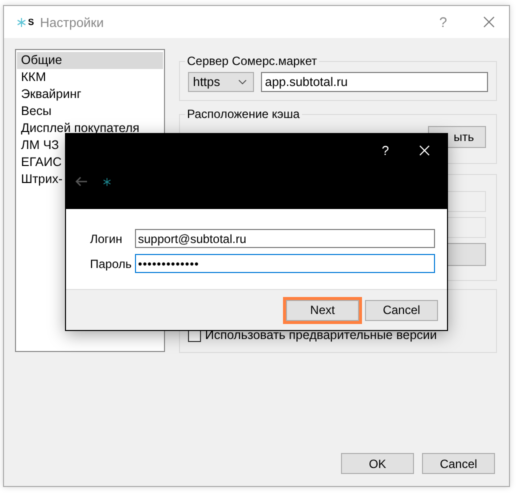 This screenshot has height=493, width=516. I want to click on category-item: Эквайринг, so click(90, 94).